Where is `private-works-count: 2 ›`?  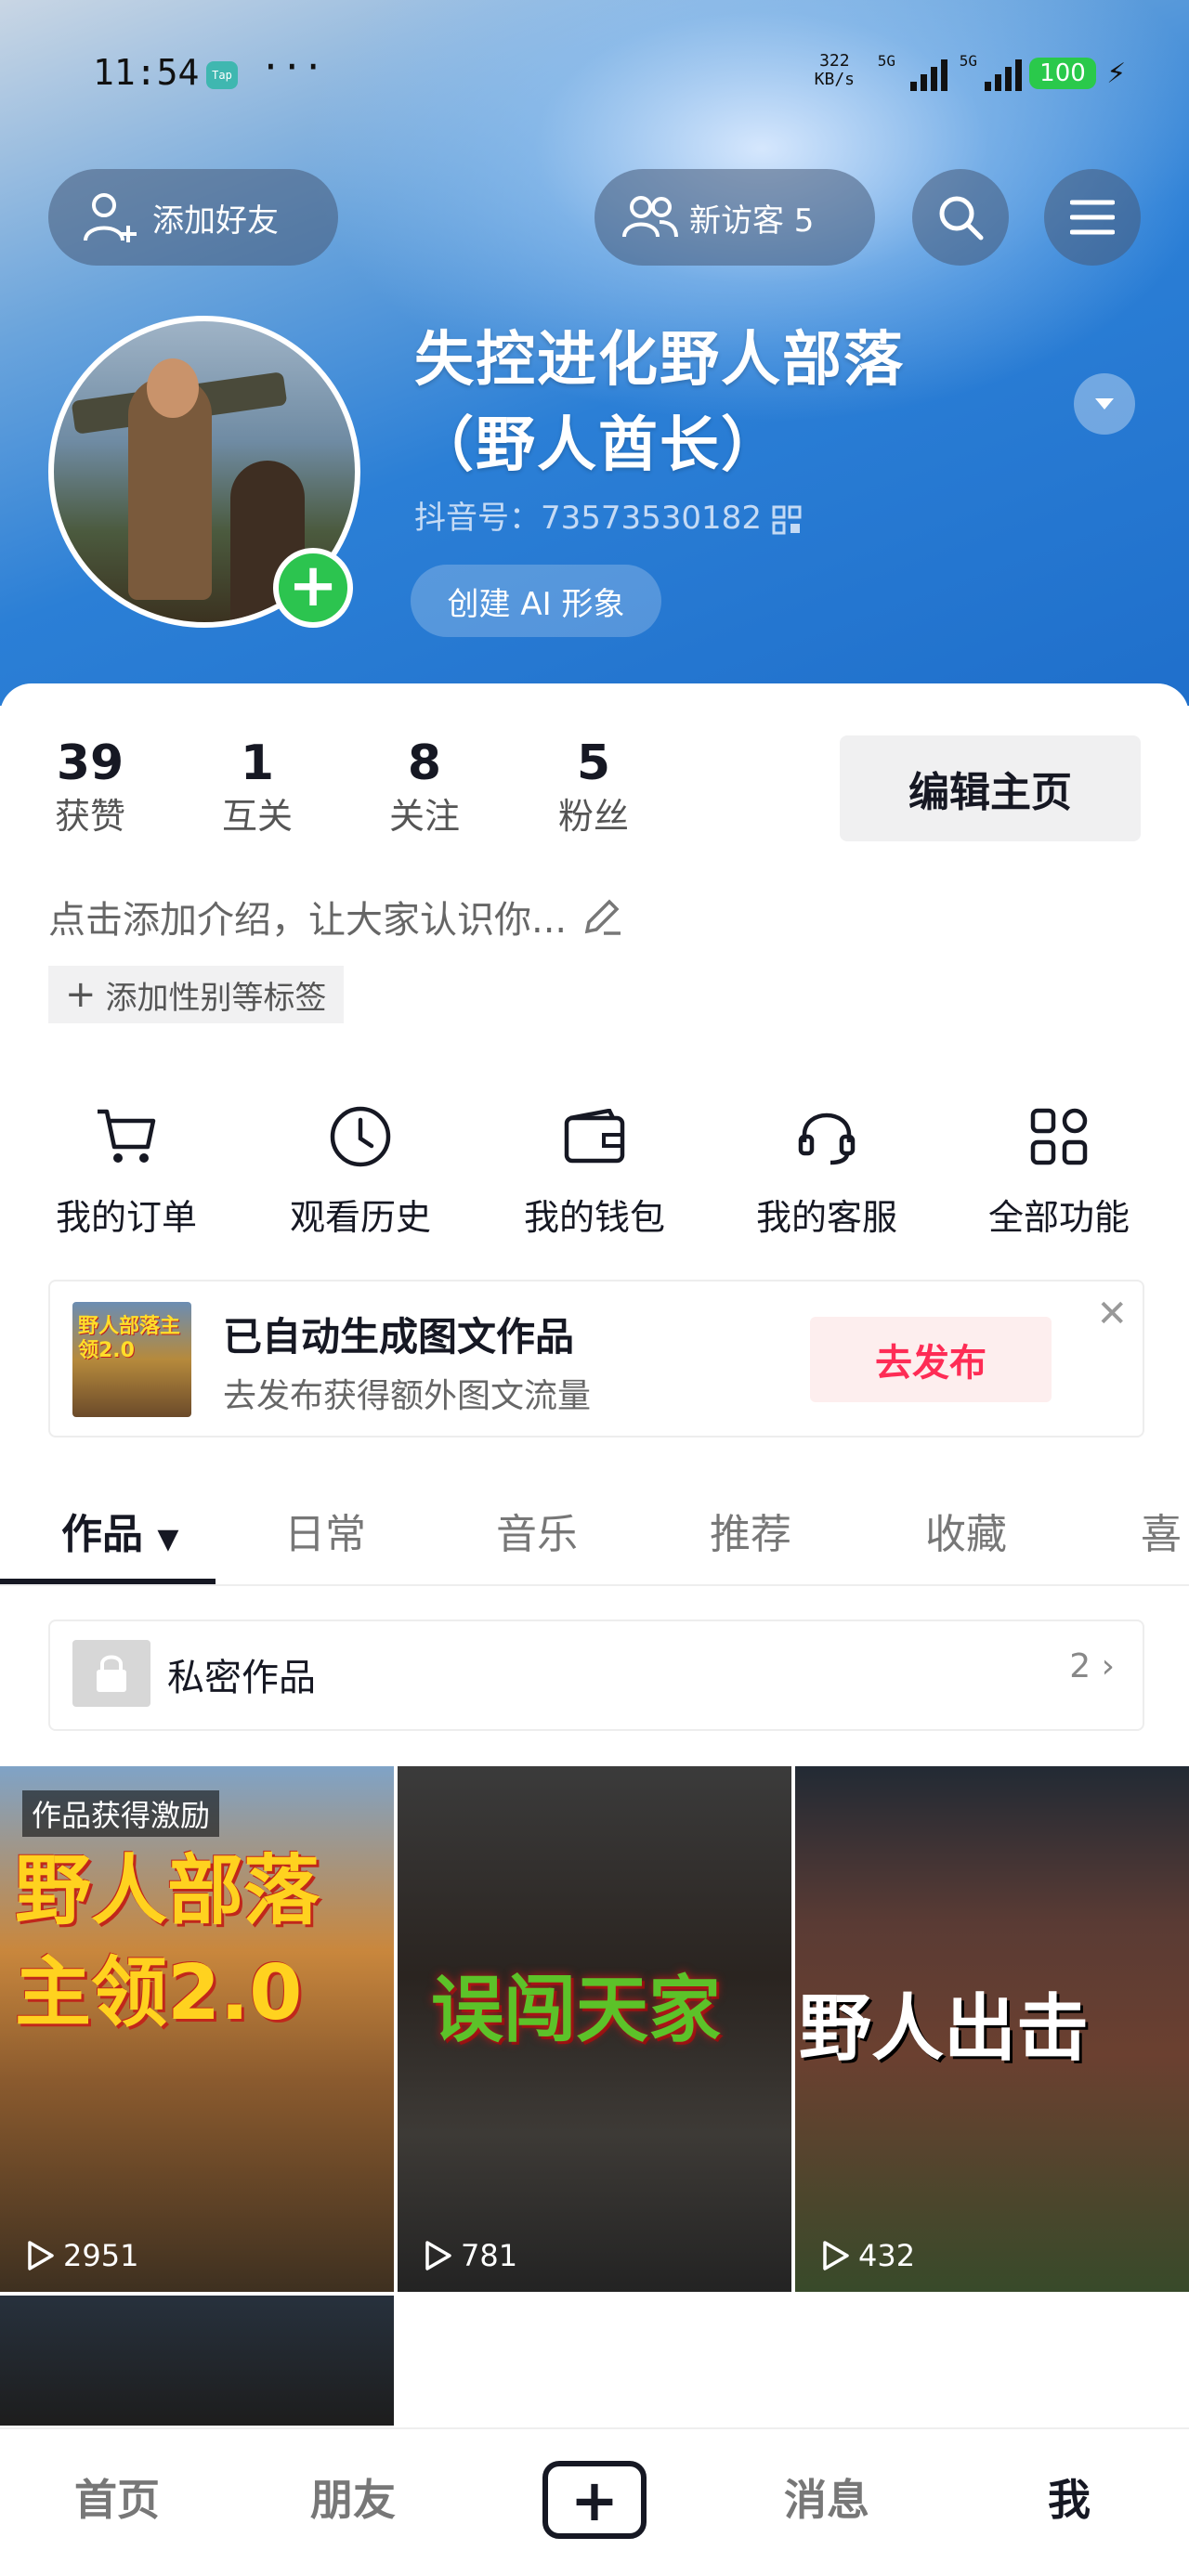 private-works-count: 2 › is located at coordinates (1092, 1666).